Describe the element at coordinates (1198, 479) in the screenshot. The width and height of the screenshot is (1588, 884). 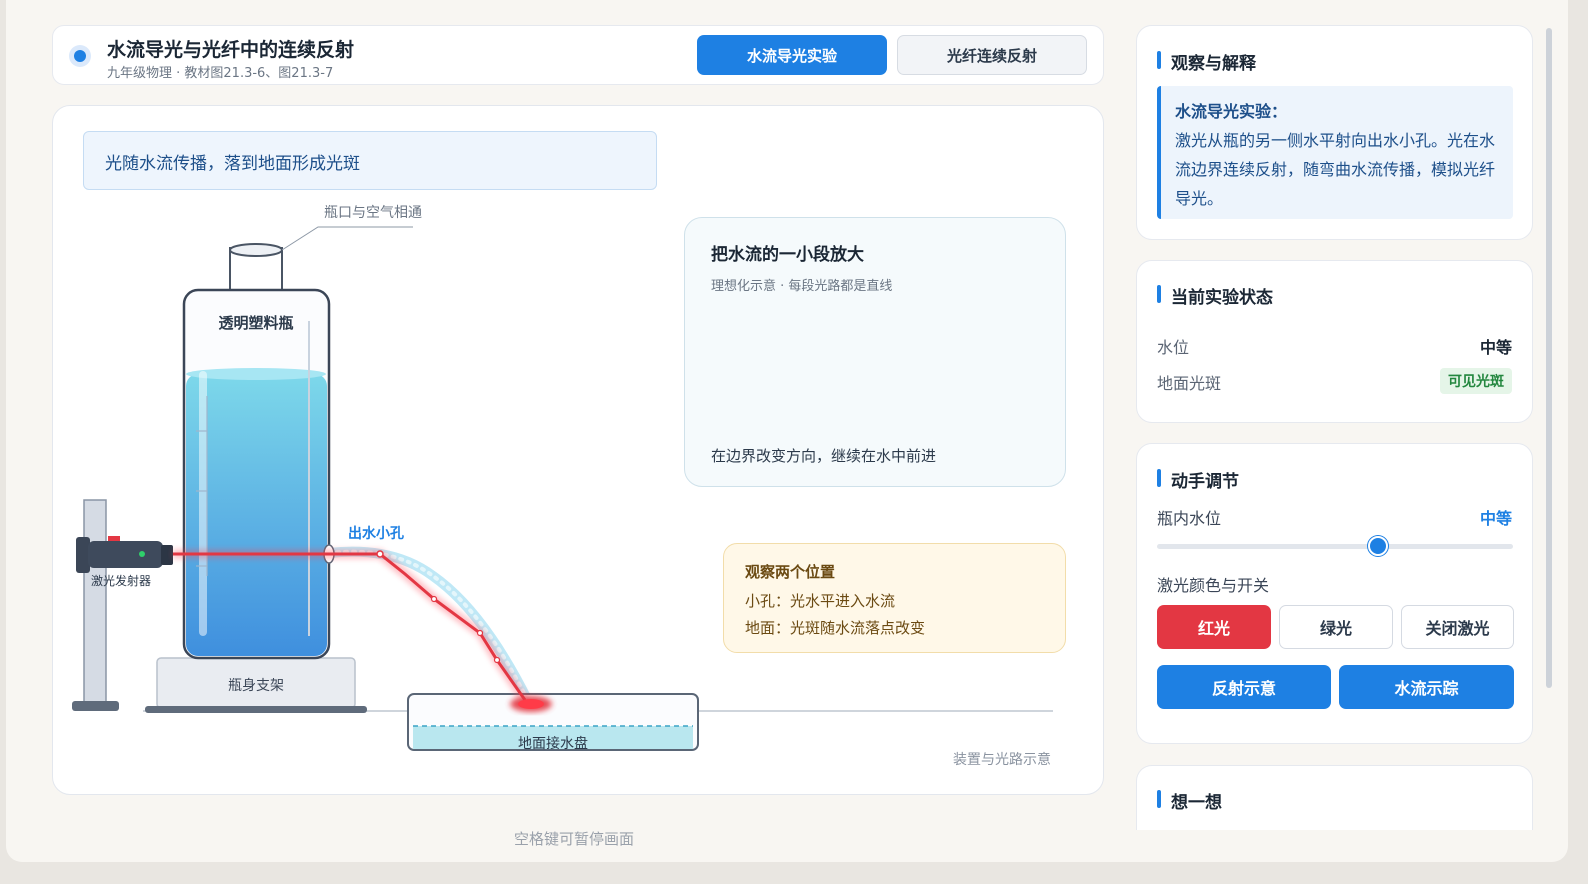
I see `controls-heading: 动手调节` at that location.